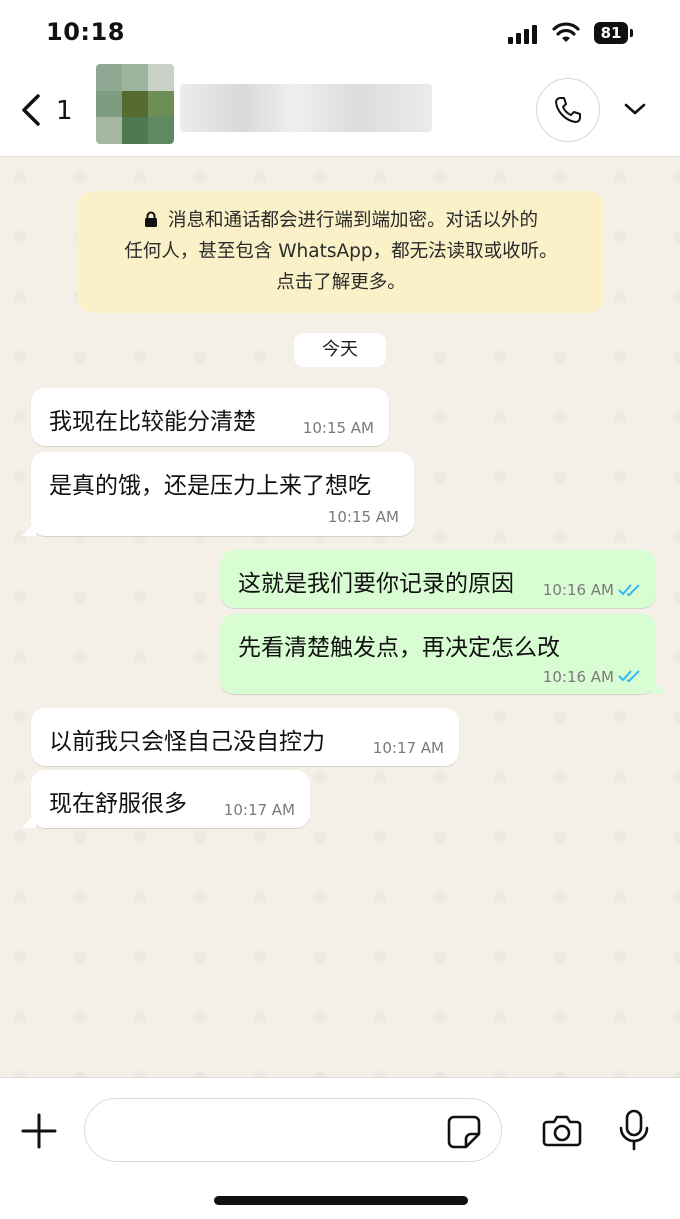  I want to click on battery-tip, so click(631, 33).